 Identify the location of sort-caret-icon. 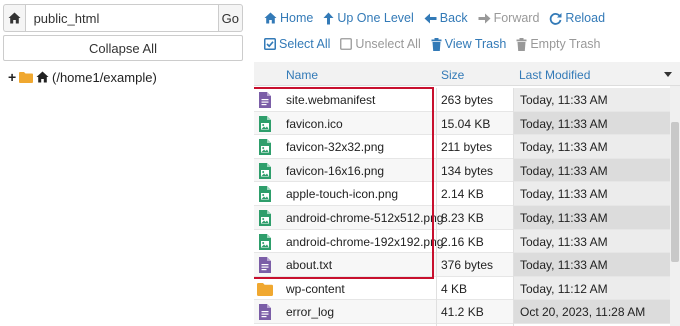
(668, 74).